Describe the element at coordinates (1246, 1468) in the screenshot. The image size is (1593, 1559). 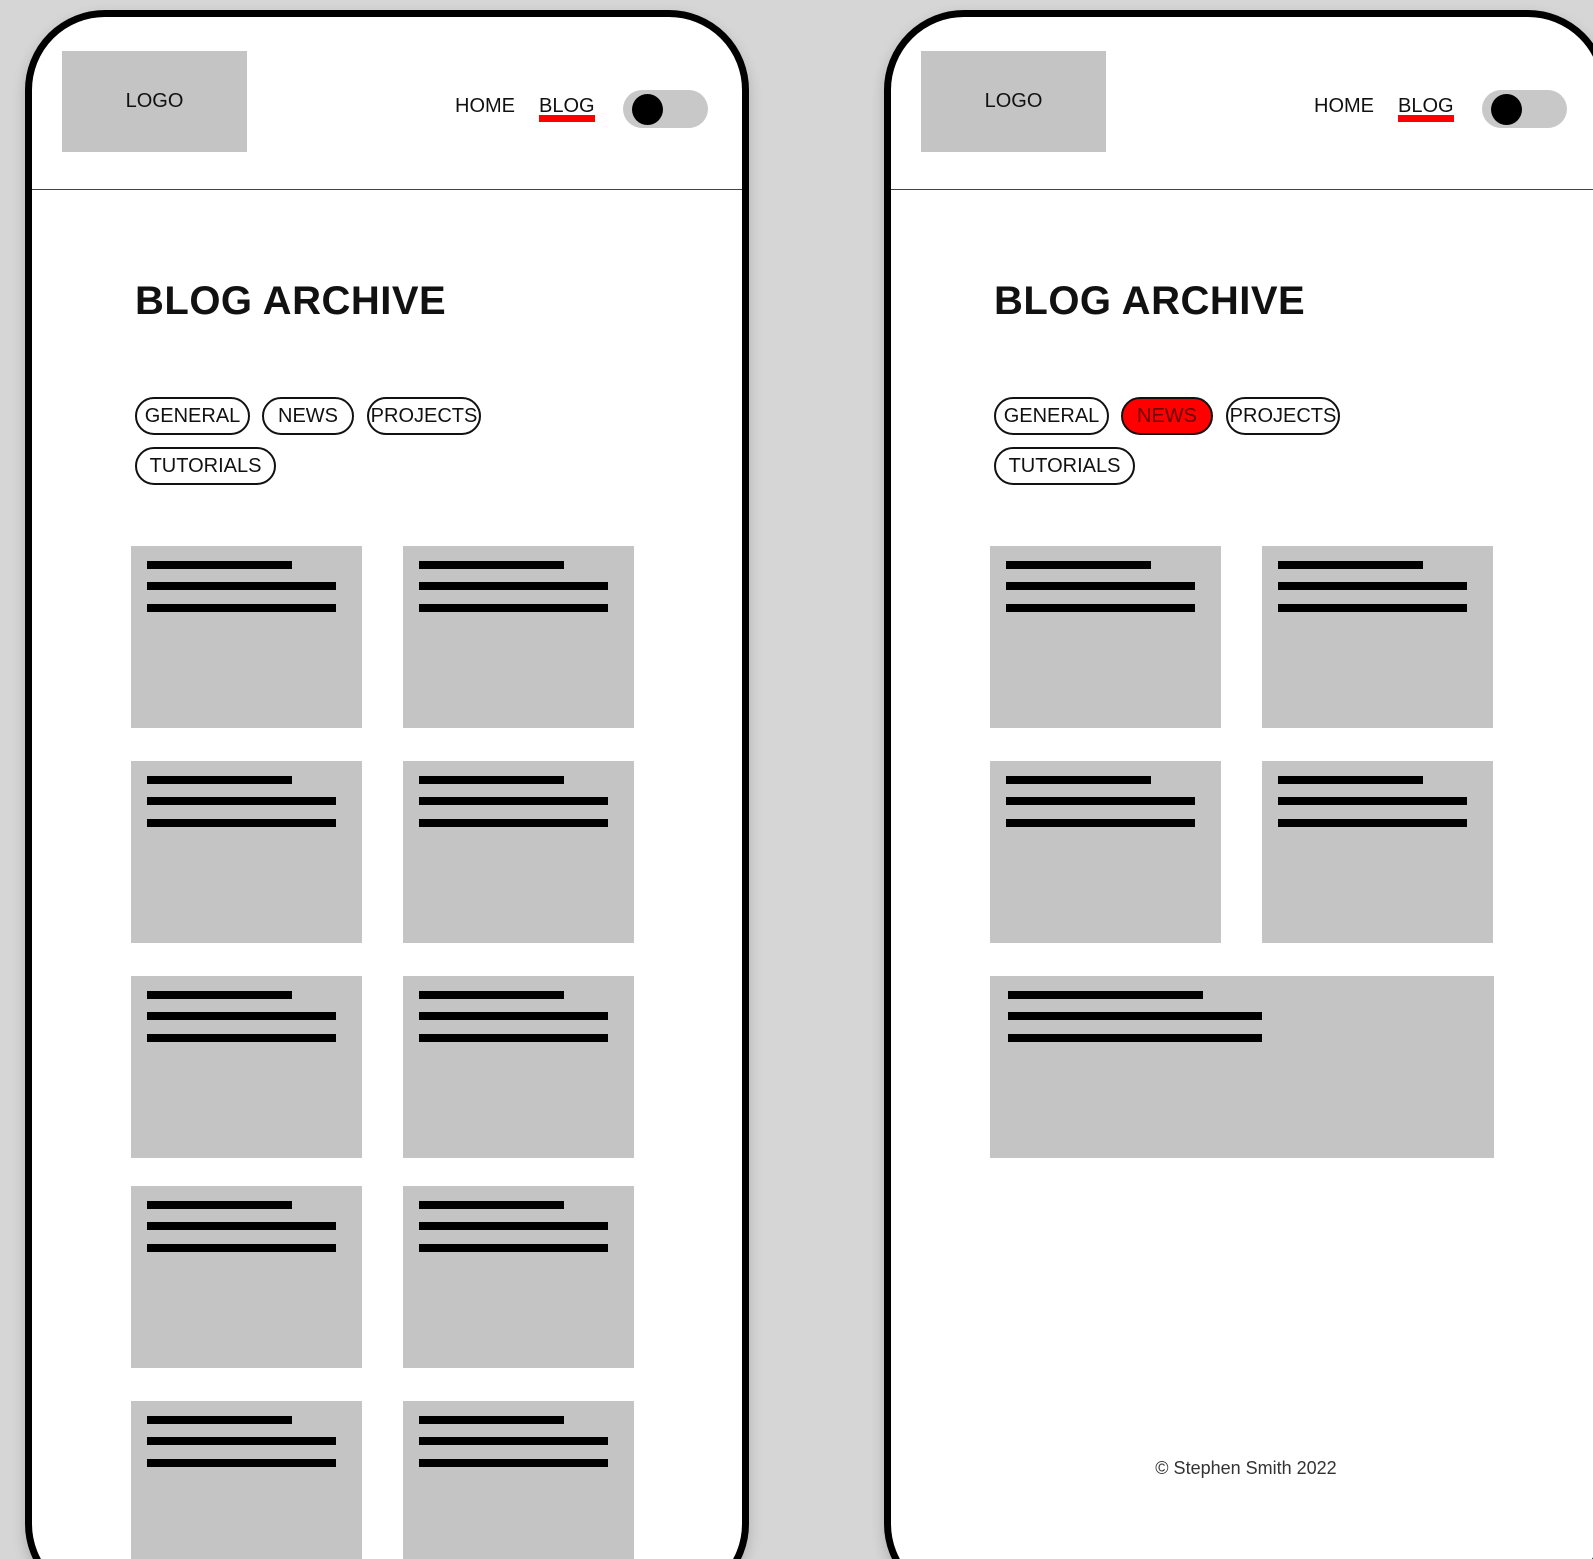
I see `footer-copyright: © Stephen Smith 2022` at that location.